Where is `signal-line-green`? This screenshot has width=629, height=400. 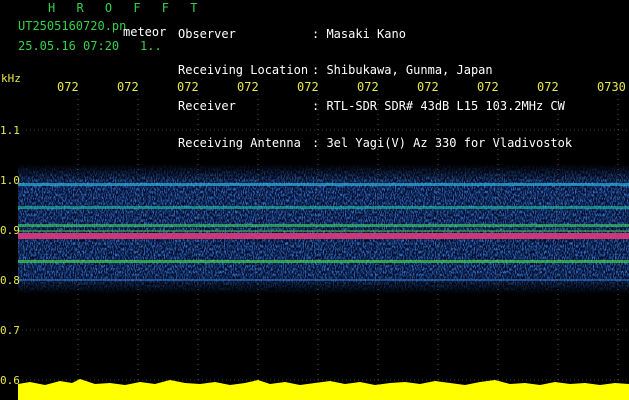 signal-line-green is located at coordinates (323, 225).